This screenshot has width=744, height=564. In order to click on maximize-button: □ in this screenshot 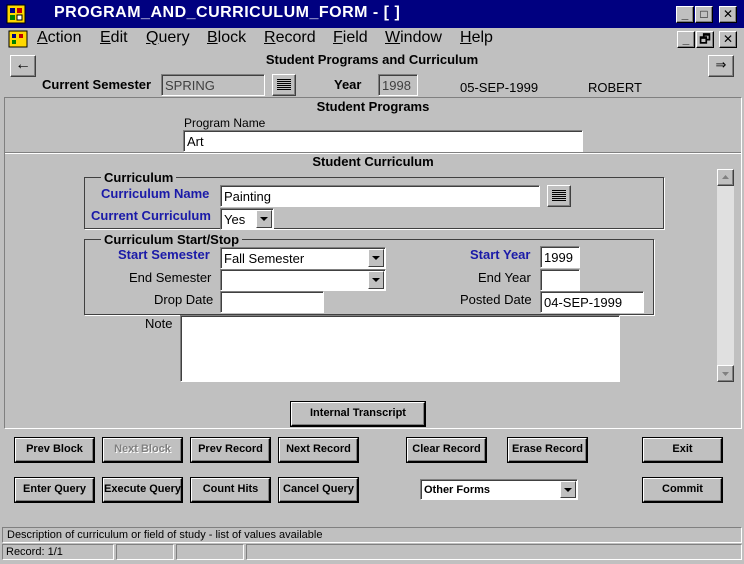, I will do `click(704, 14)`.